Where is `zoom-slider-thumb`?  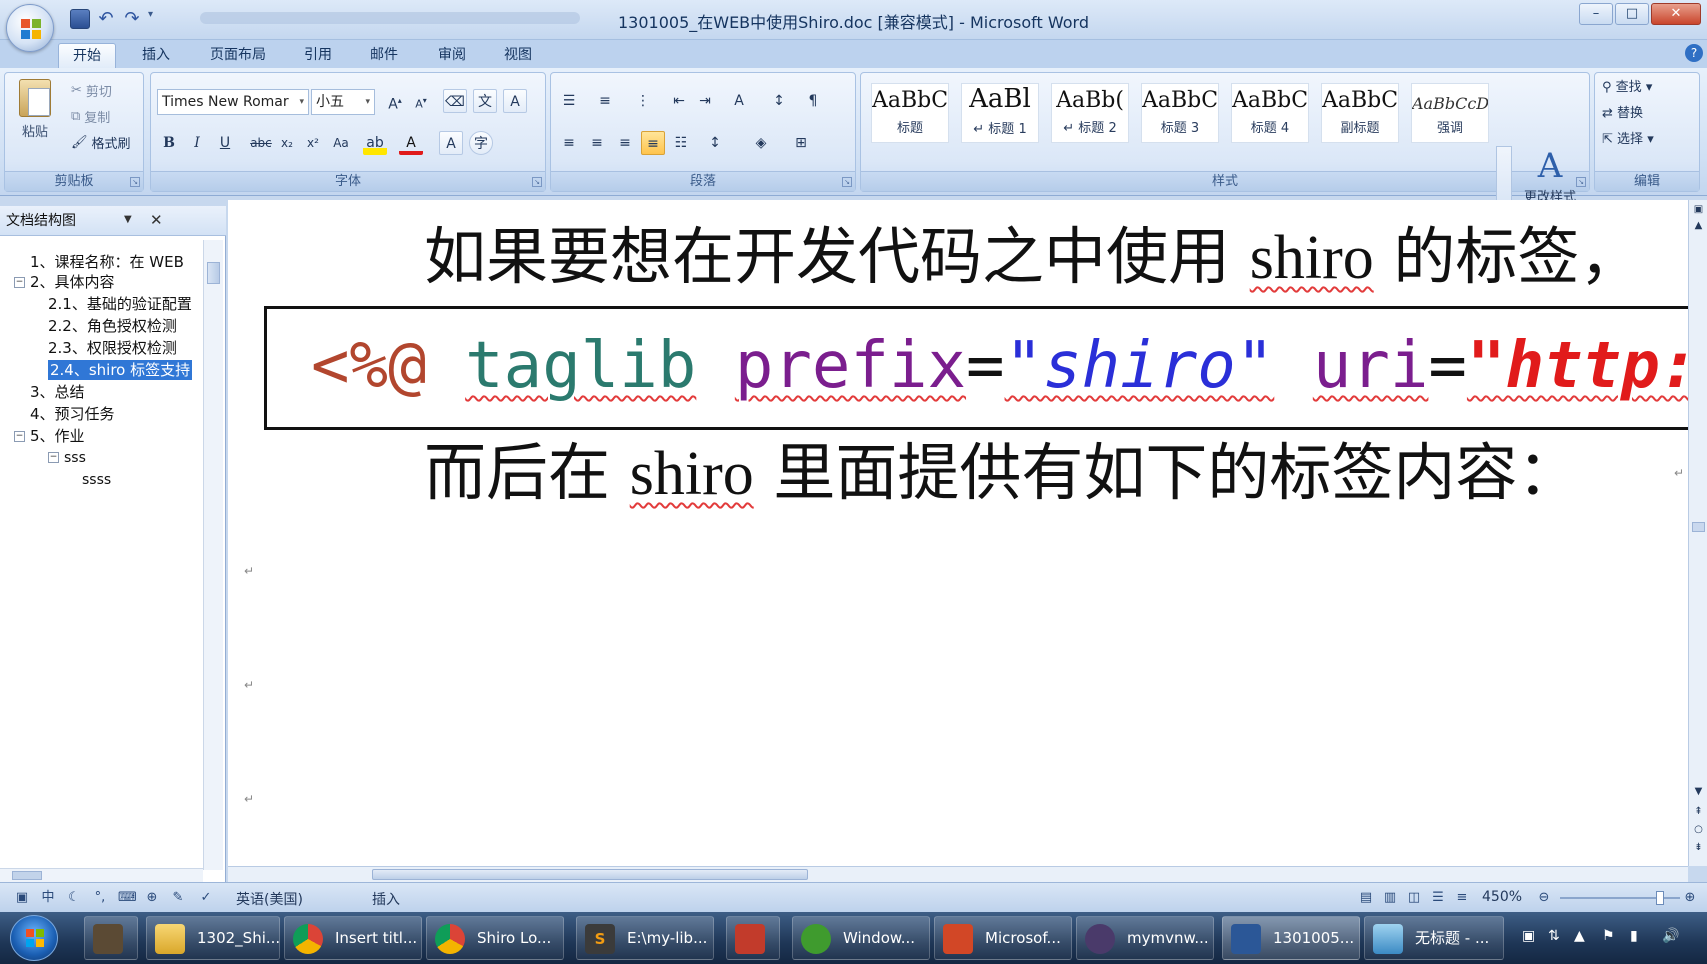 zoom-slider-thumb is located at coordinates (1660, 898).